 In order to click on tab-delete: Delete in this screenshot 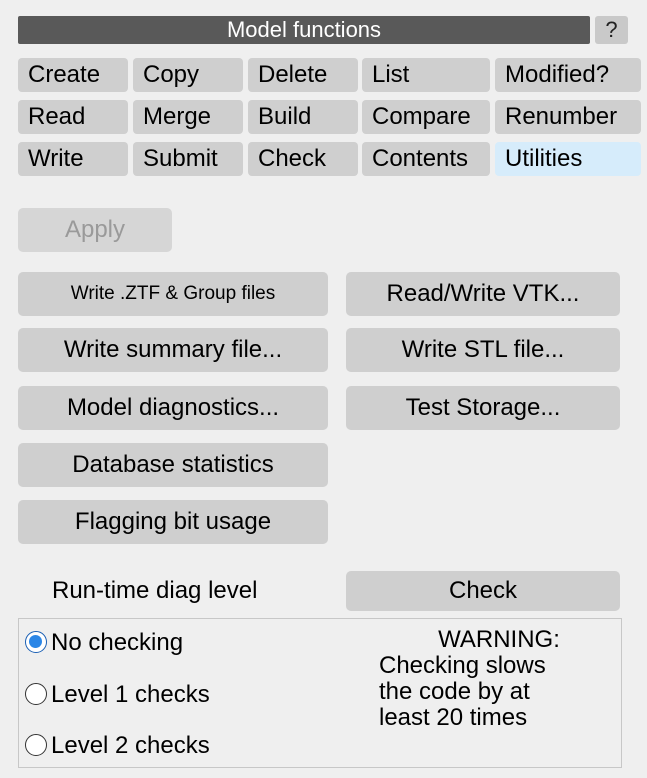, I will do `click(303, 75)`.